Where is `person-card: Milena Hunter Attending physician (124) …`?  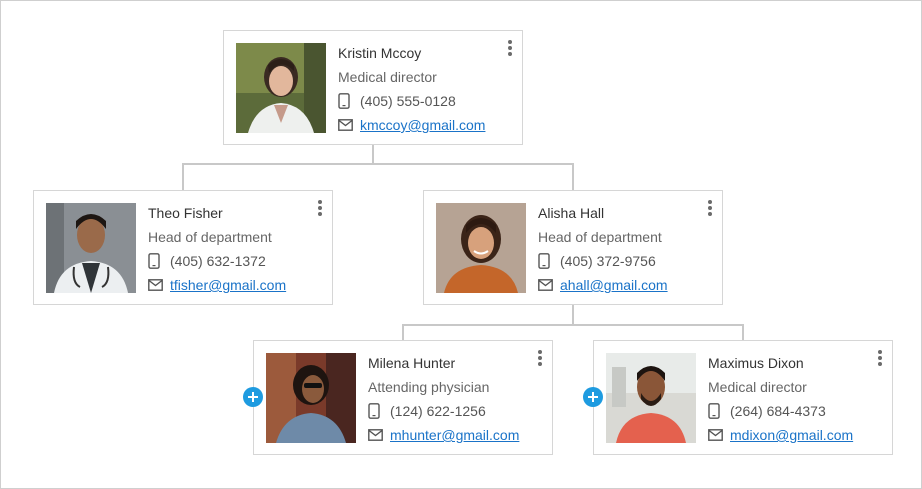 person-card: Milena Hunter Attending physician (124) … is located at coordinates (403, 397).